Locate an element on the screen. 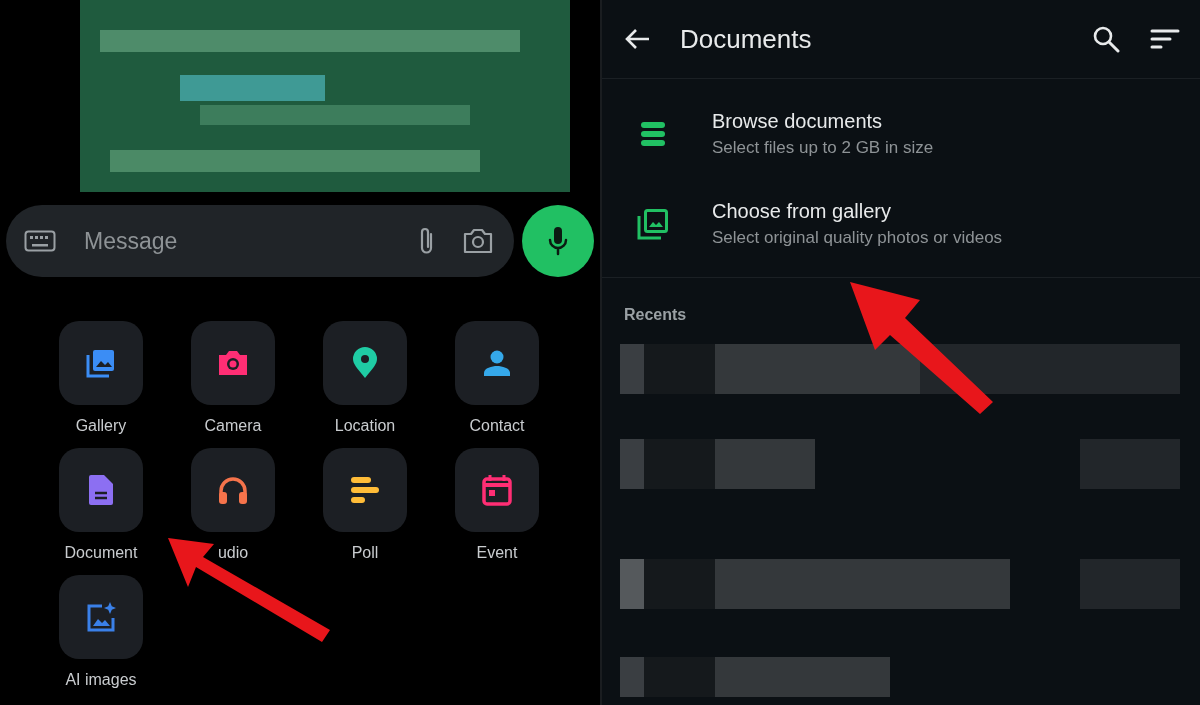 The width and height of the screenshot is (1200, 705). option-title: Choose from gallery is located at coordinates (802, 211).